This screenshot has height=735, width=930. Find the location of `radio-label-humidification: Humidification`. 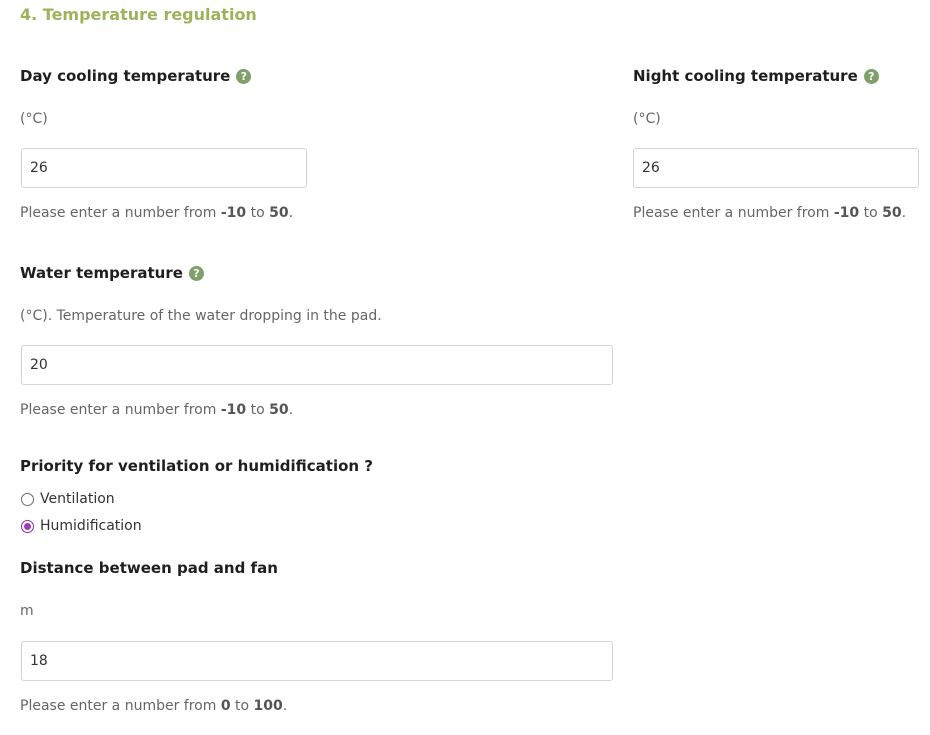

radio-label-humidification: Humidification is located at coordinates (91, 526).